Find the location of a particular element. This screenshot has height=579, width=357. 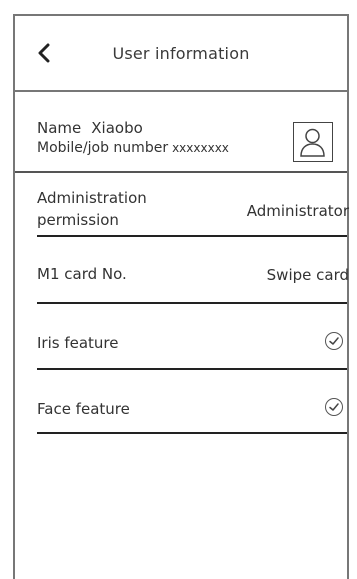

back-button is located at coordinates (44, 53).